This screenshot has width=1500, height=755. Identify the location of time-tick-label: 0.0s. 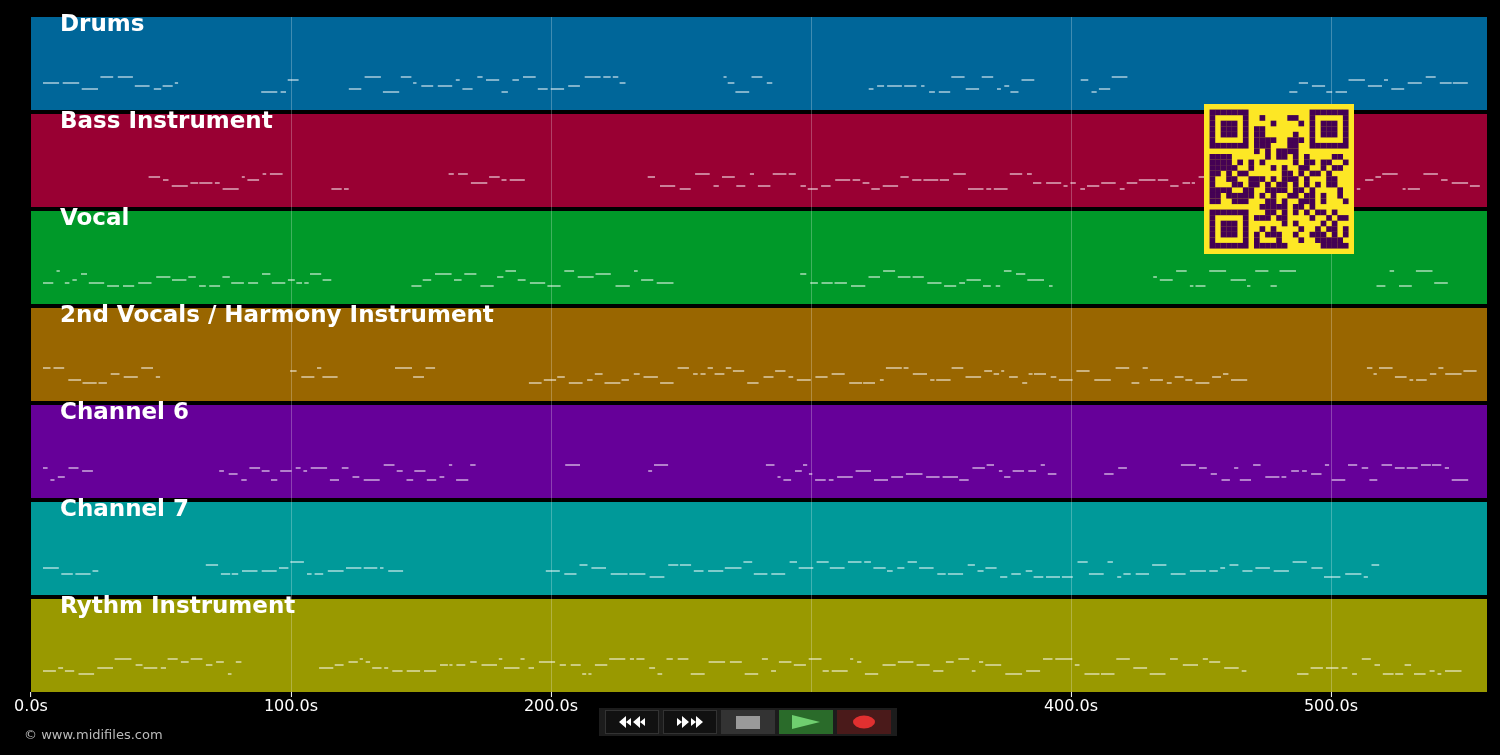
(31, 706).